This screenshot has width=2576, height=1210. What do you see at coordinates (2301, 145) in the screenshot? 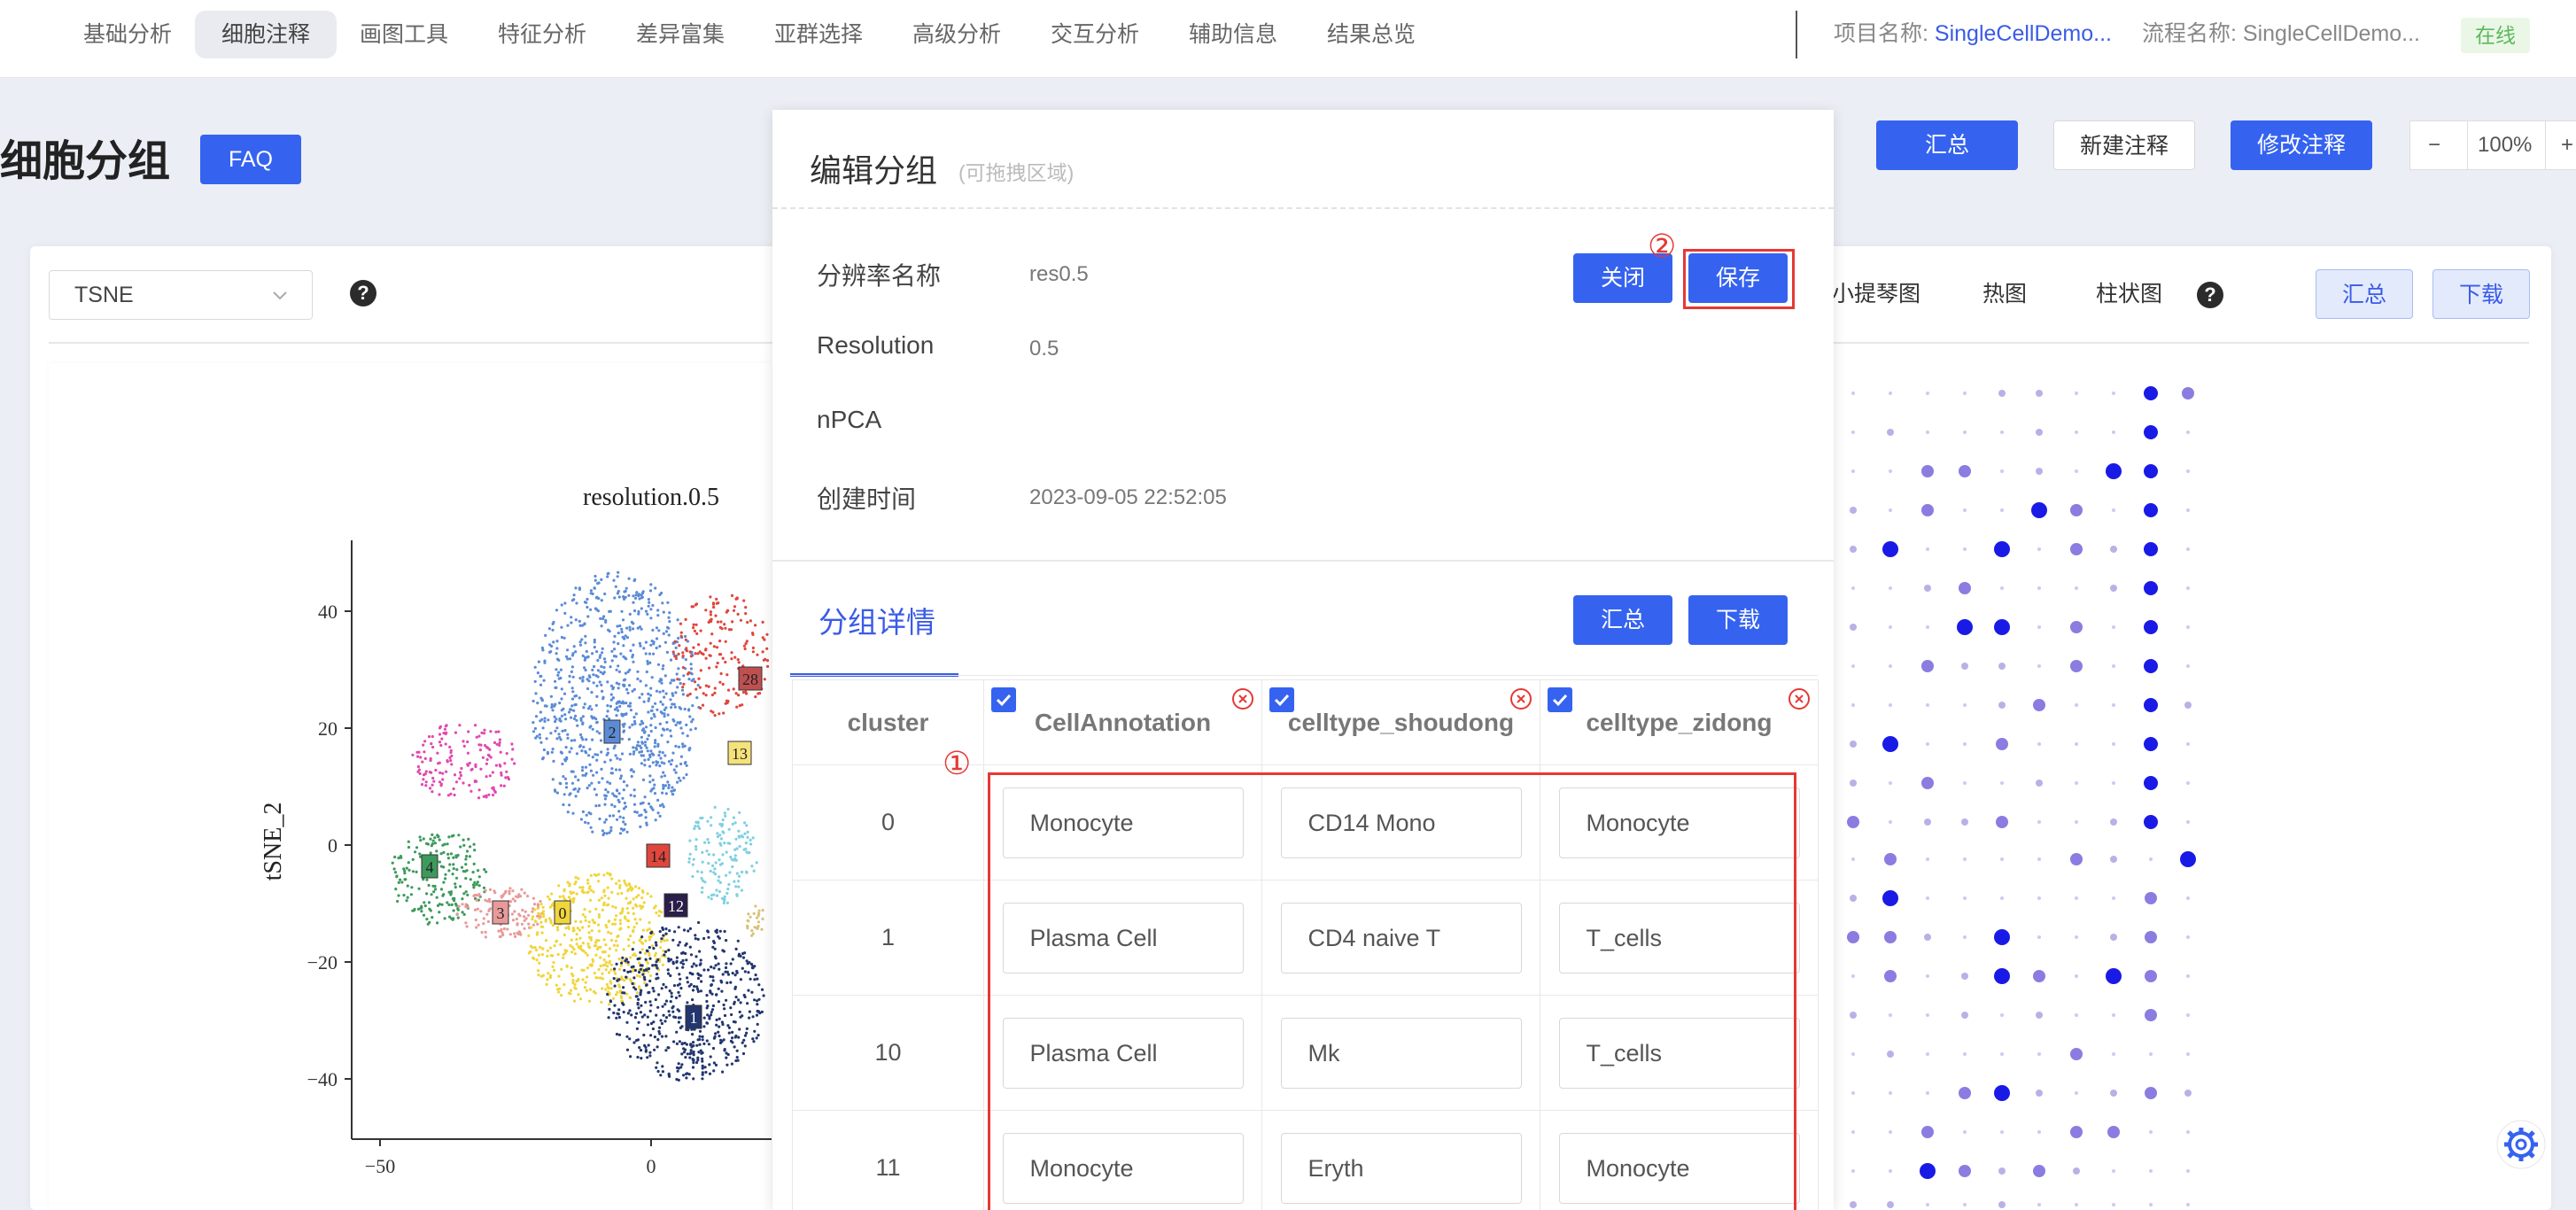
I see `modify-annotation-button: 修改注释` at bounding box center [2301, 145].